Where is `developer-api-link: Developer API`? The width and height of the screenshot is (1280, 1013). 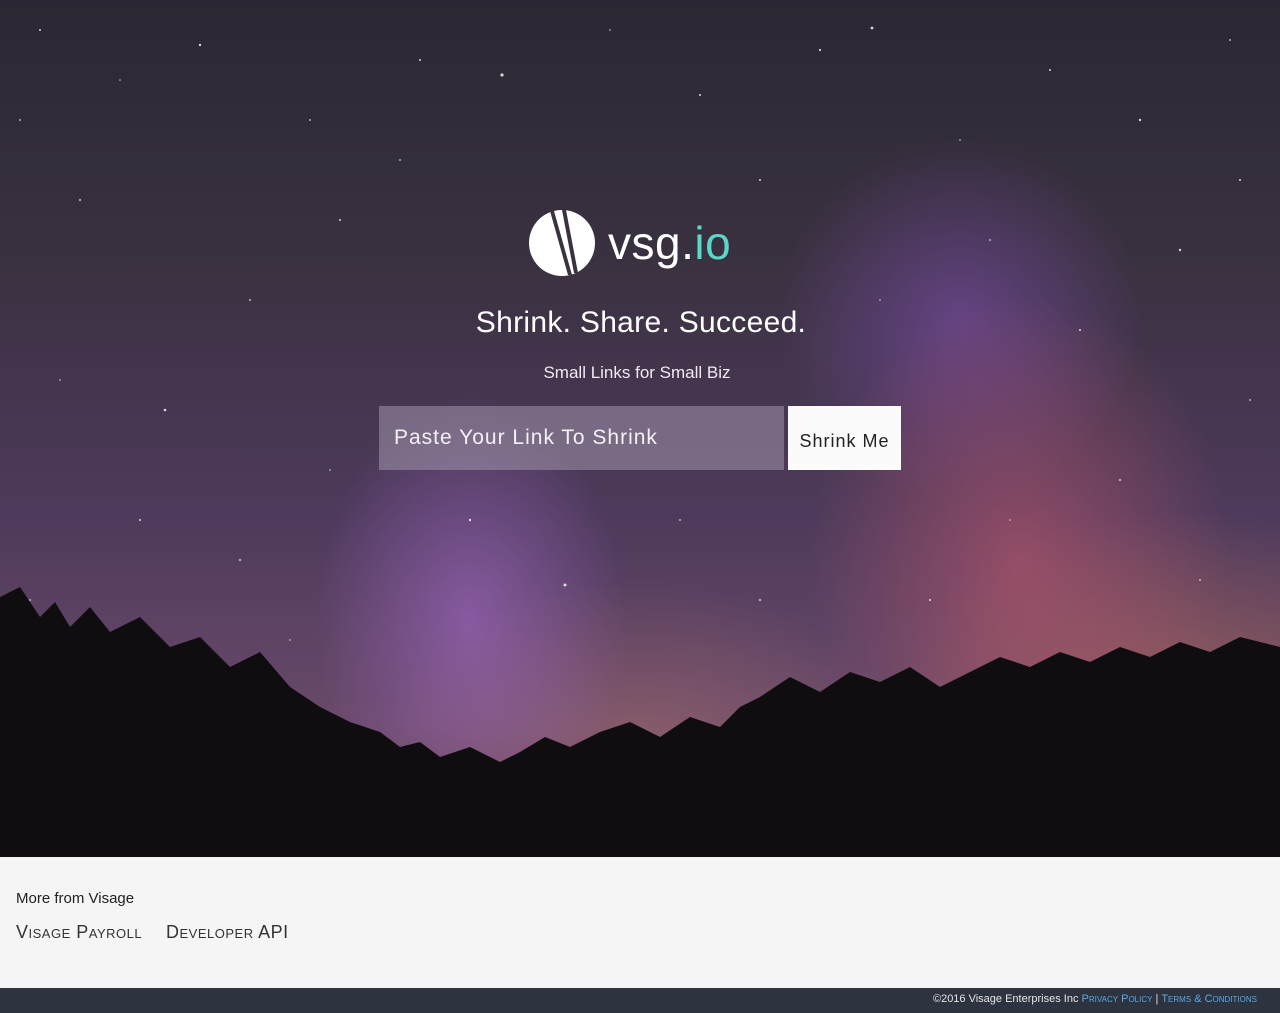
developer-api-link: Developer API is located at coordinates (227, 932).